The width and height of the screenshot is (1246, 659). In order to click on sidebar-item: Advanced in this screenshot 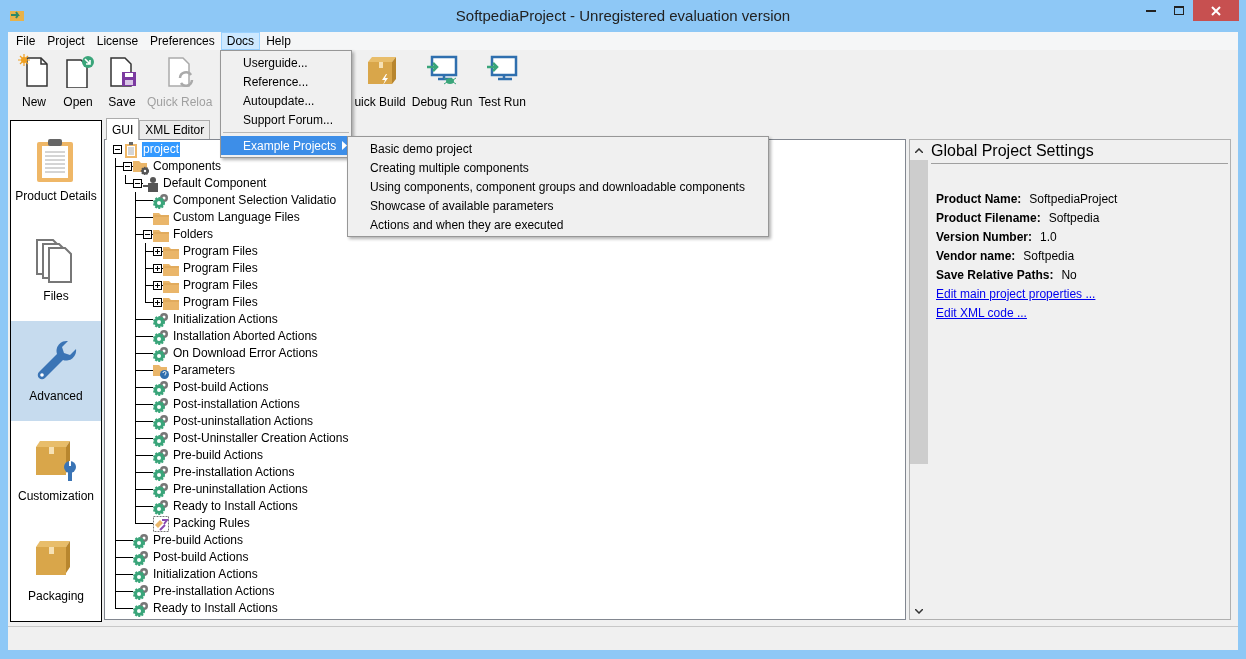, I will do `click(56, 371)`.